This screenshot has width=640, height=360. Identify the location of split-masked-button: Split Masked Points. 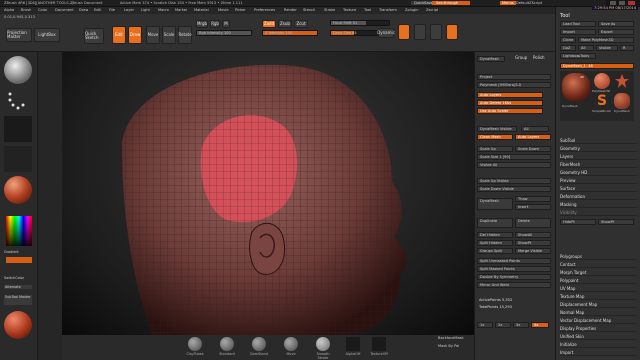
(514, 269).